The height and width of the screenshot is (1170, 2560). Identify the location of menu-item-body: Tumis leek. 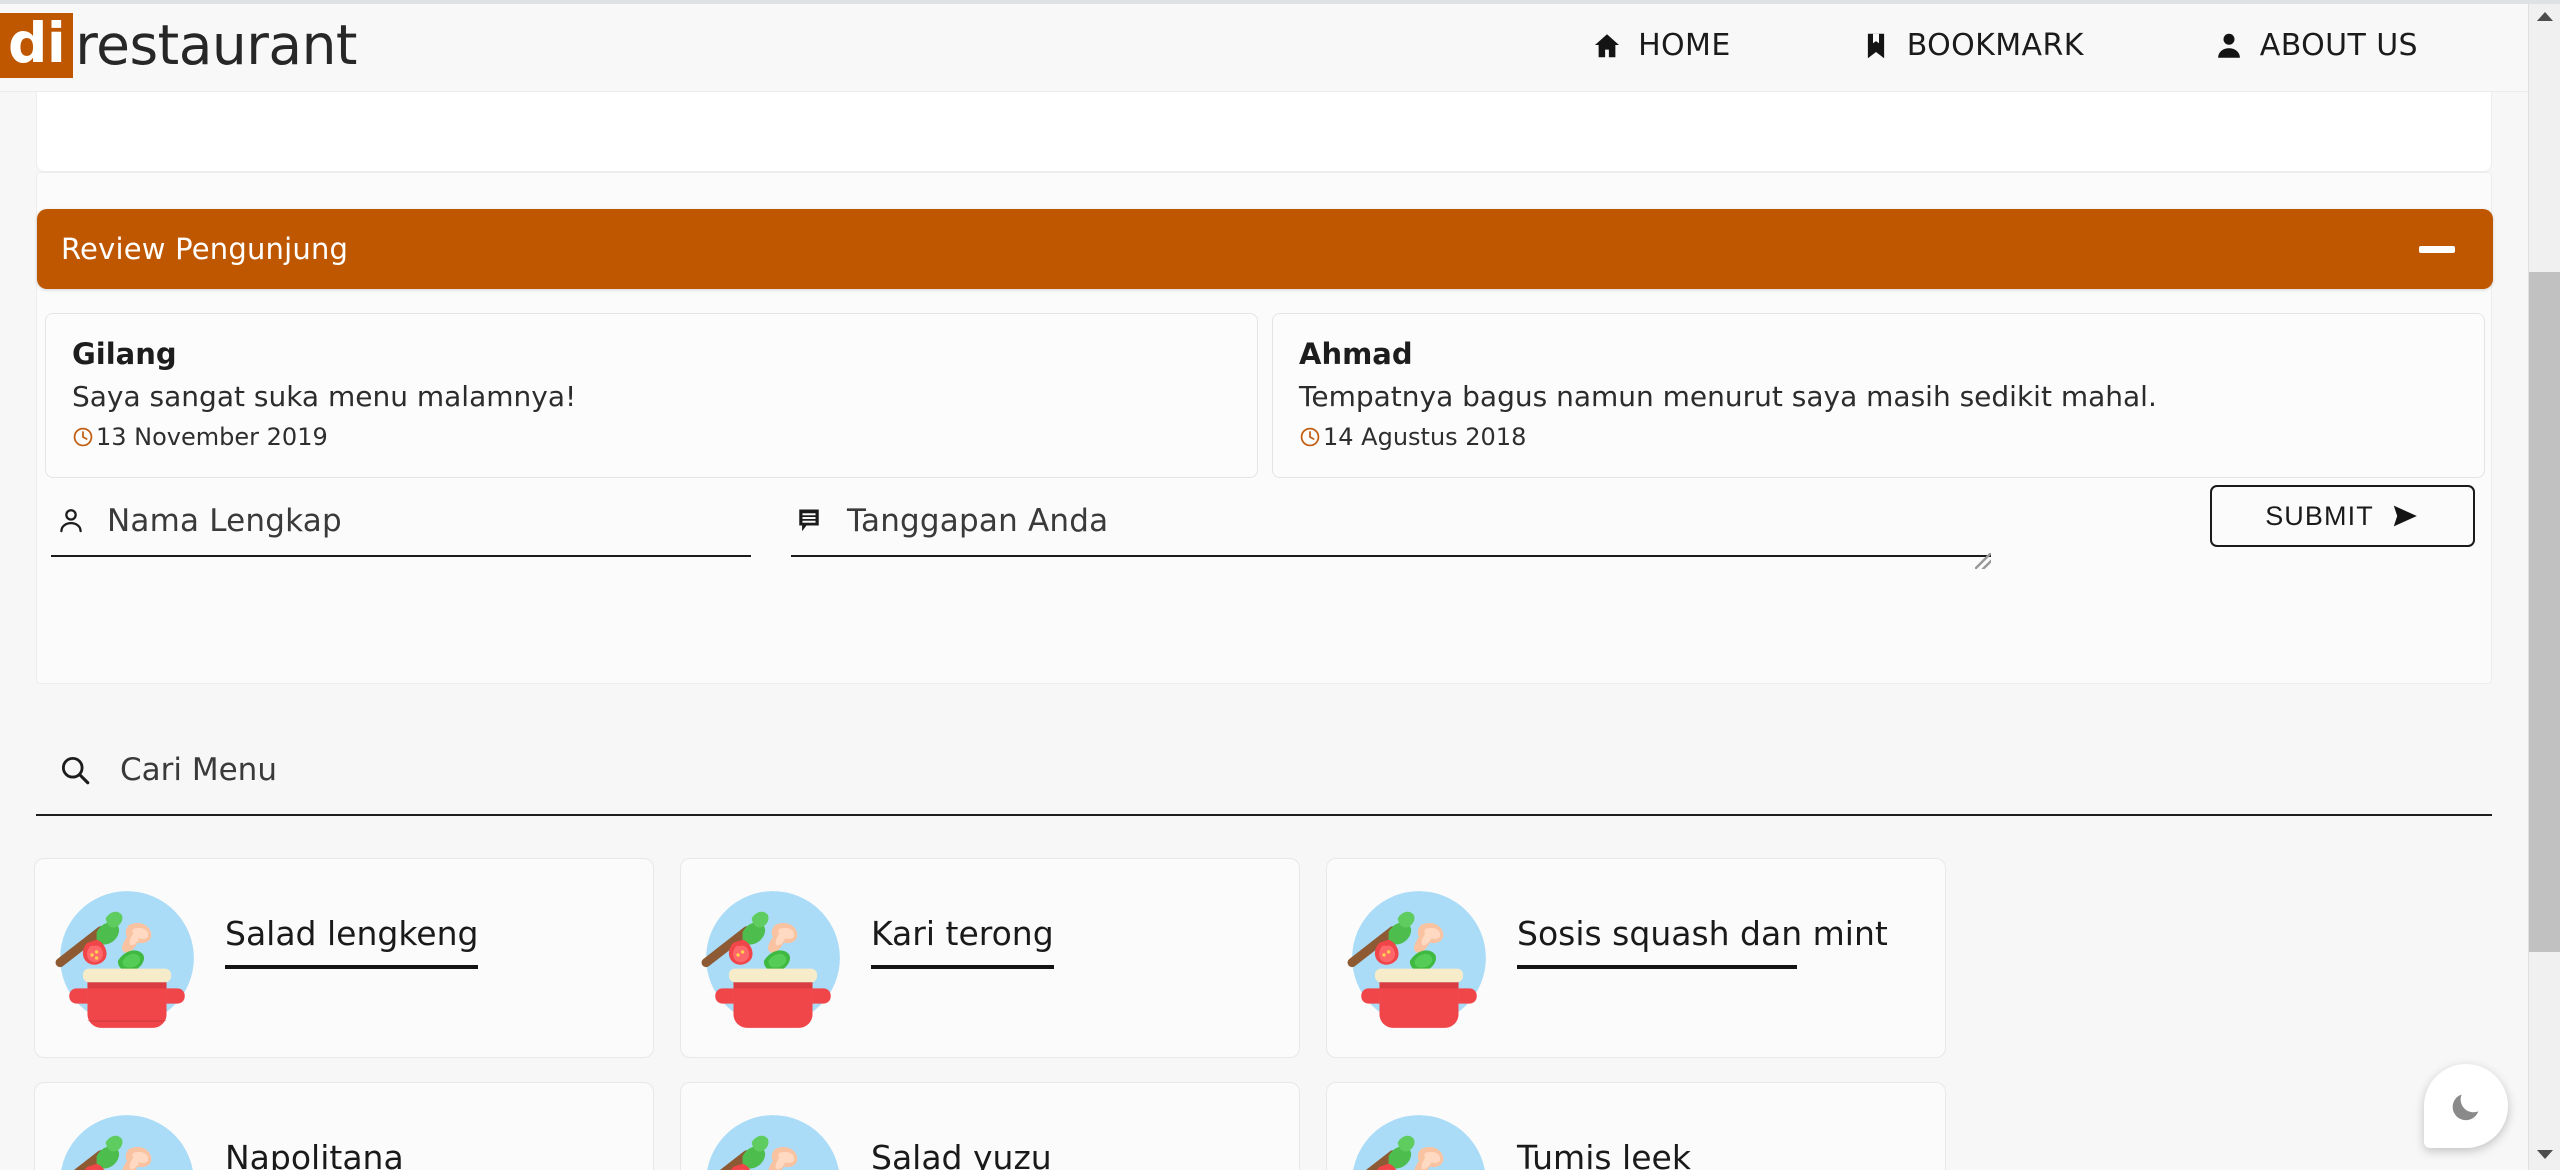
(1593, 1154).